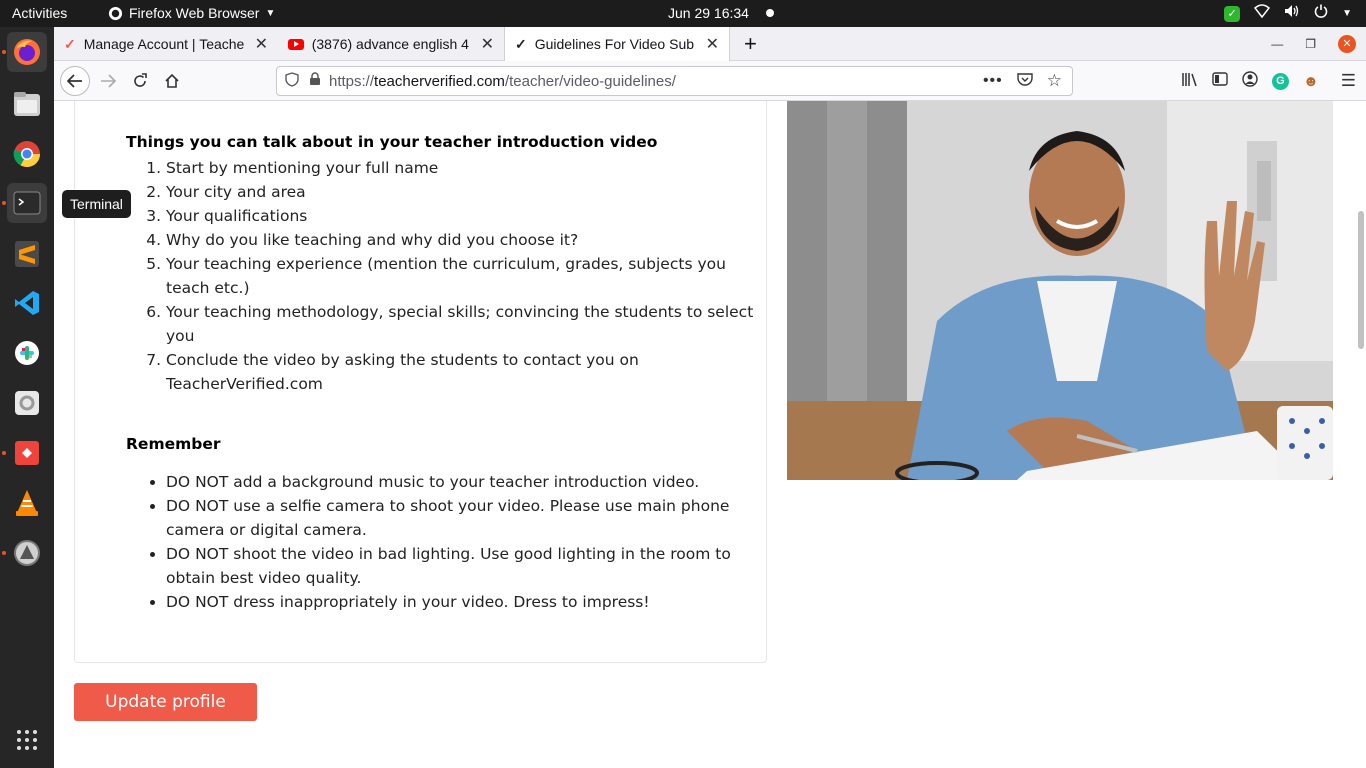 This screenshot has height=768, width=1366. I want to click on files-icon, so click(27, 104).